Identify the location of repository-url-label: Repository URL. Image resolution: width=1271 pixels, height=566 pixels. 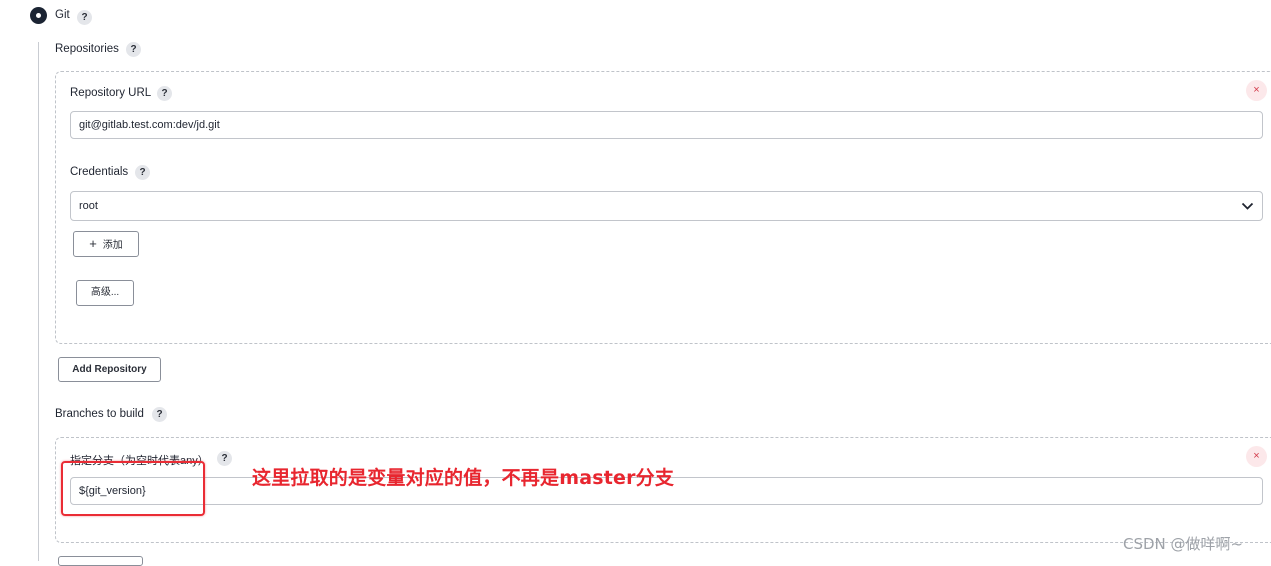
(111, 93).